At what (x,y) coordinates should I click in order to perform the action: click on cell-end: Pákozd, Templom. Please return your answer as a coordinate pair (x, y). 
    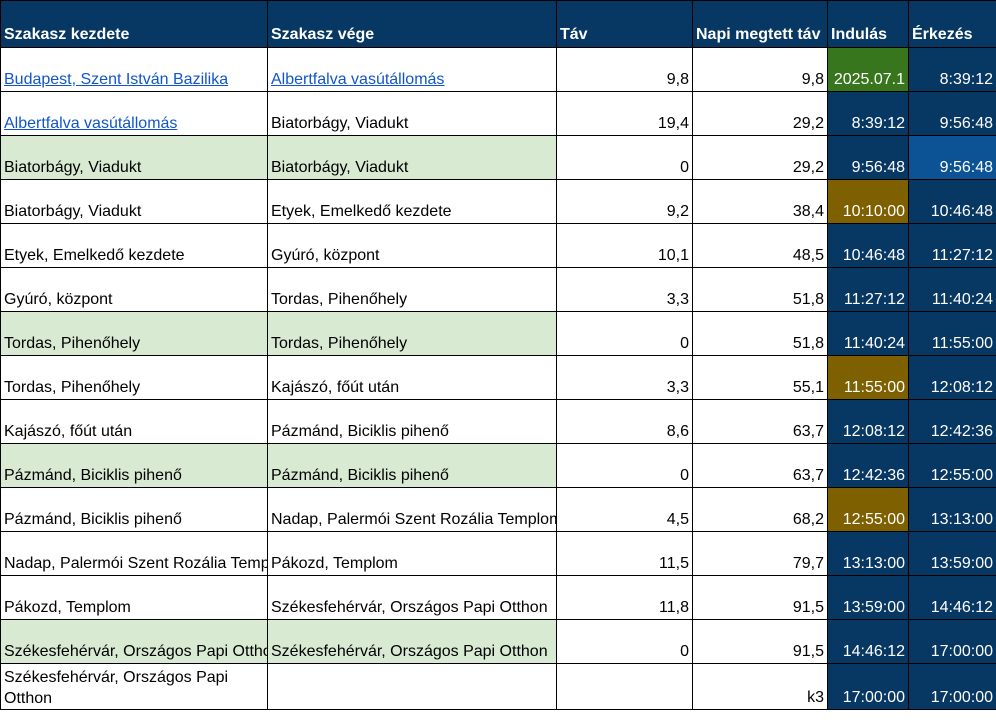
    Looking at the image, I should click on (412, 553).